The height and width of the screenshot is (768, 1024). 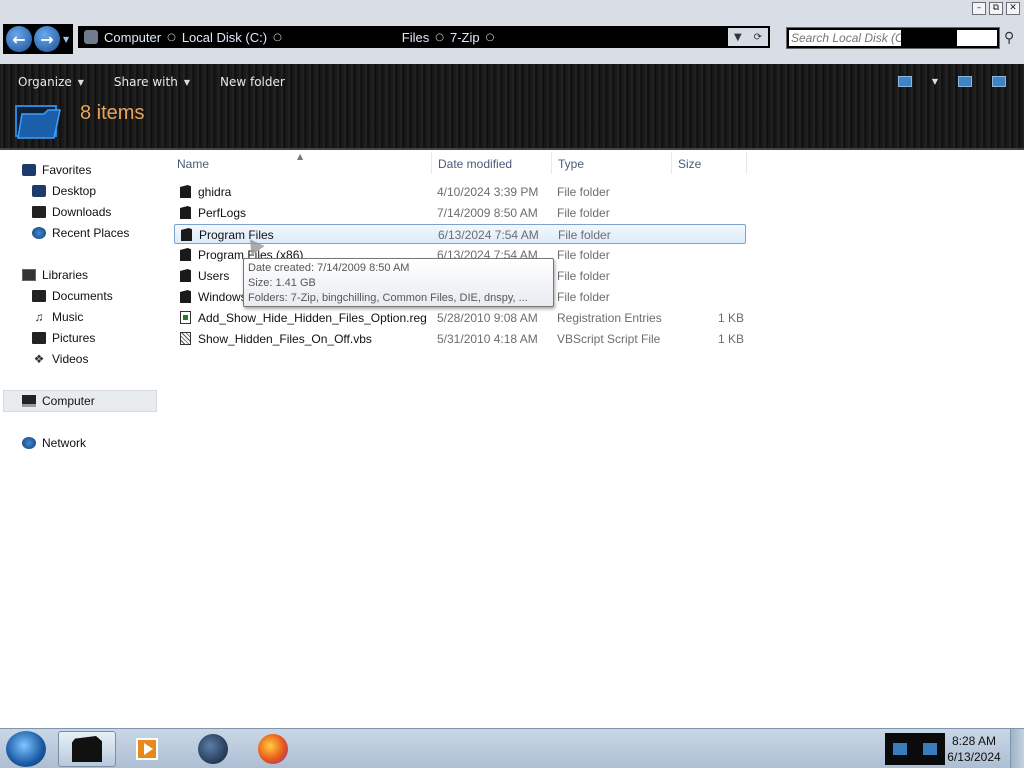 I want to click on taskbar-firefox, so click(x=273, y=749).